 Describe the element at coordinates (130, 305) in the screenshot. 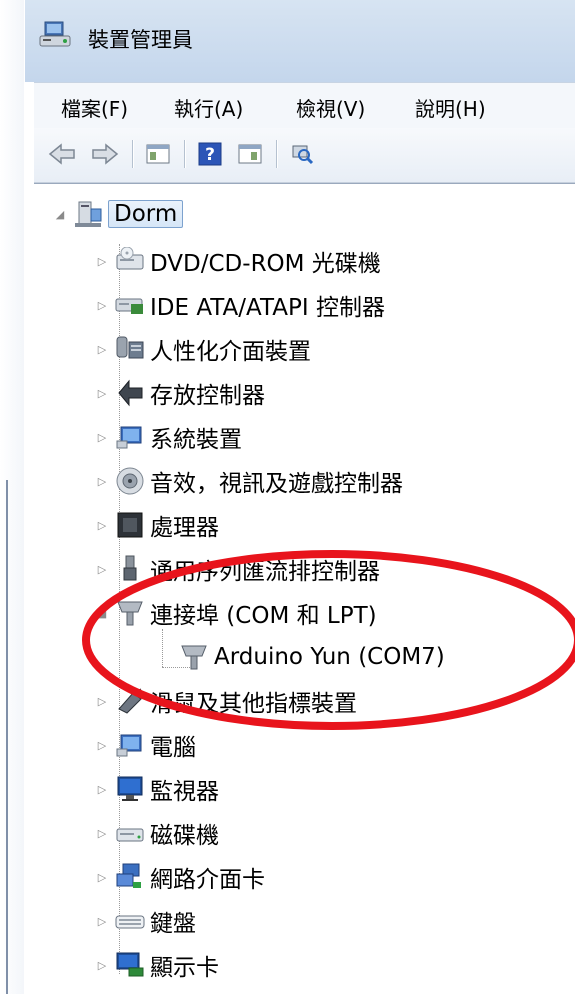

I see `ide-controller-icon` at that location.